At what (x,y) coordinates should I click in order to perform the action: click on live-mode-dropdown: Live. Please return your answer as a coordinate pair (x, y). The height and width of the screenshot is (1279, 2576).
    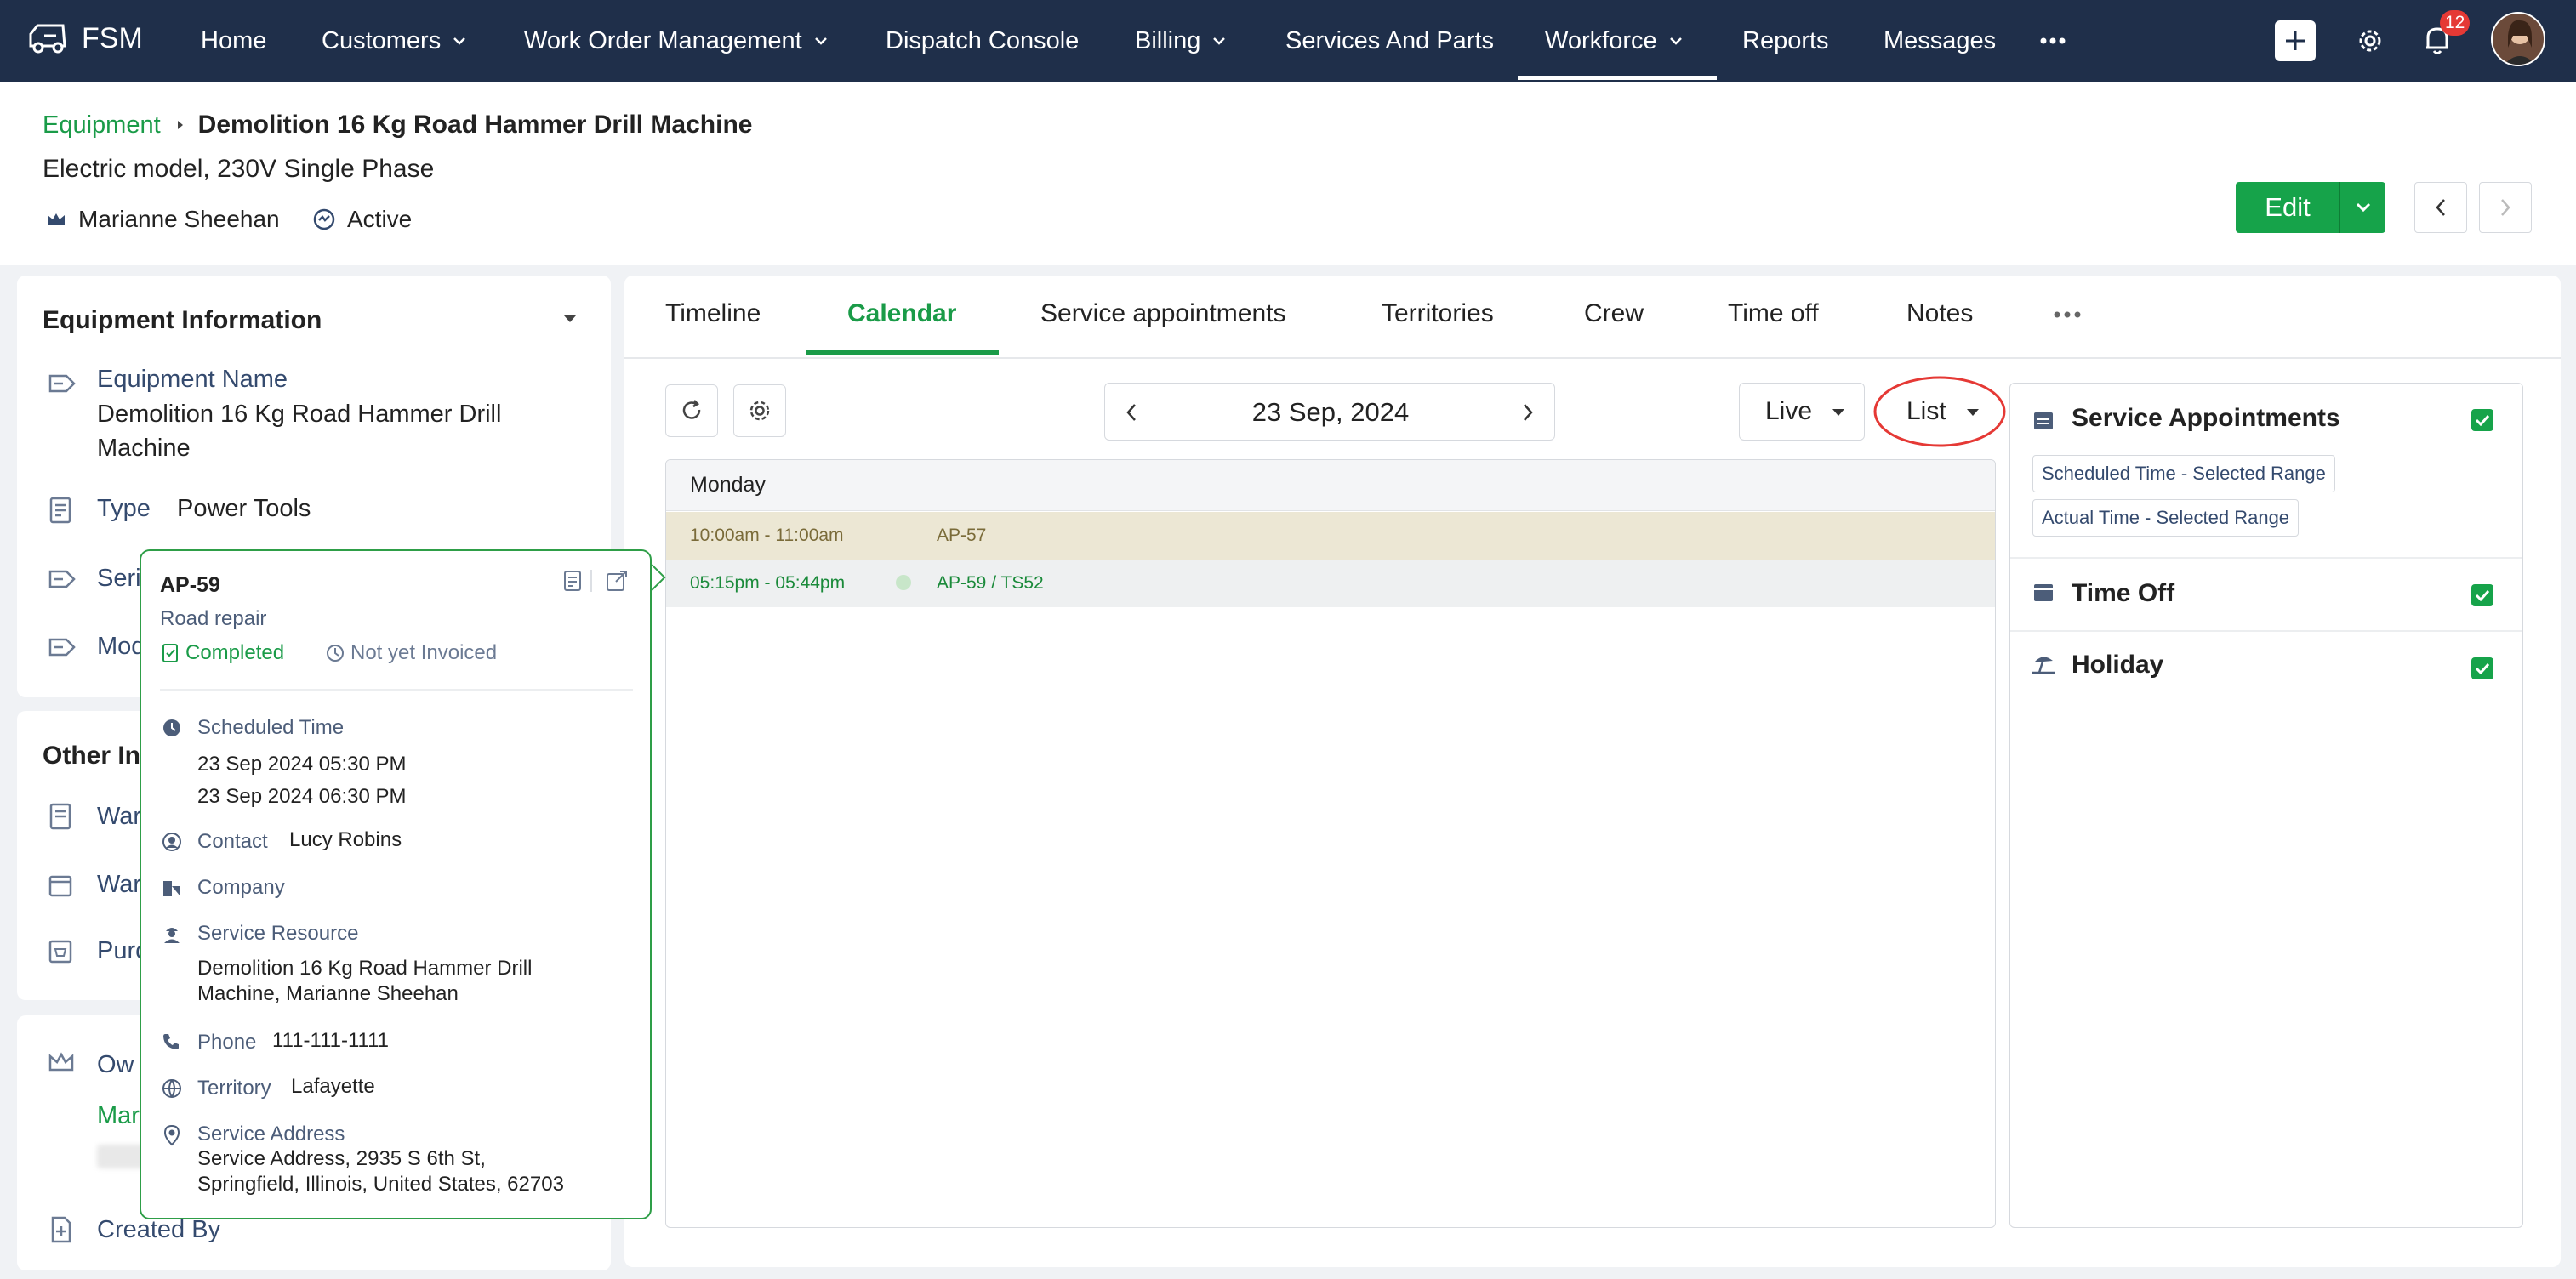
    Looking at the image, I should click on (1802, 412).